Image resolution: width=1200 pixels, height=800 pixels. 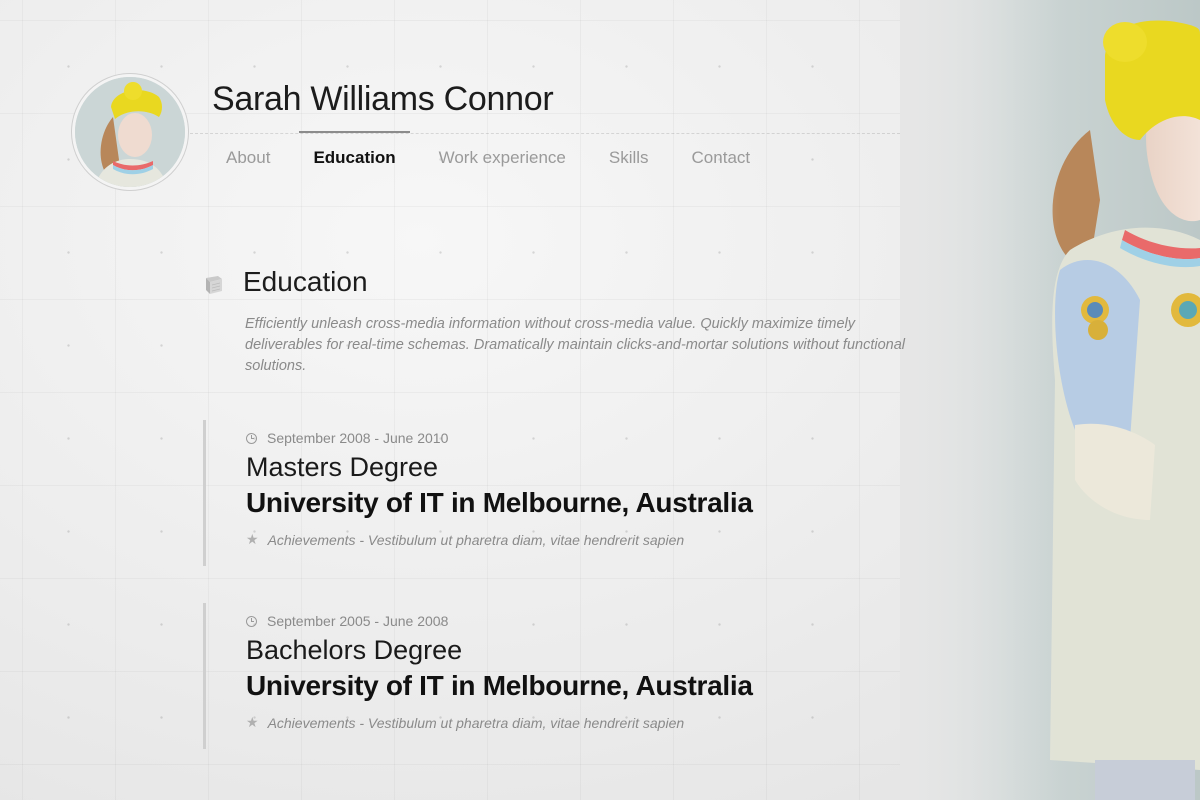 I want to click on entry-date: September 2008 - June 2010, so click(x=358, y=438).